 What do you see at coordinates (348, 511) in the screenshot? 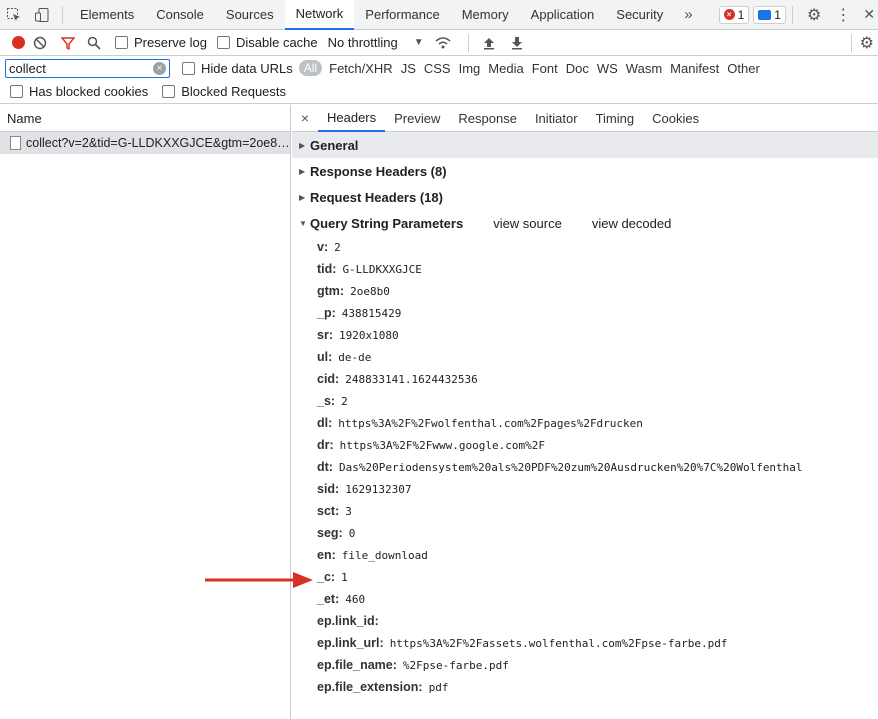
I see `param-value: 3` at bounding box center [348, 511].